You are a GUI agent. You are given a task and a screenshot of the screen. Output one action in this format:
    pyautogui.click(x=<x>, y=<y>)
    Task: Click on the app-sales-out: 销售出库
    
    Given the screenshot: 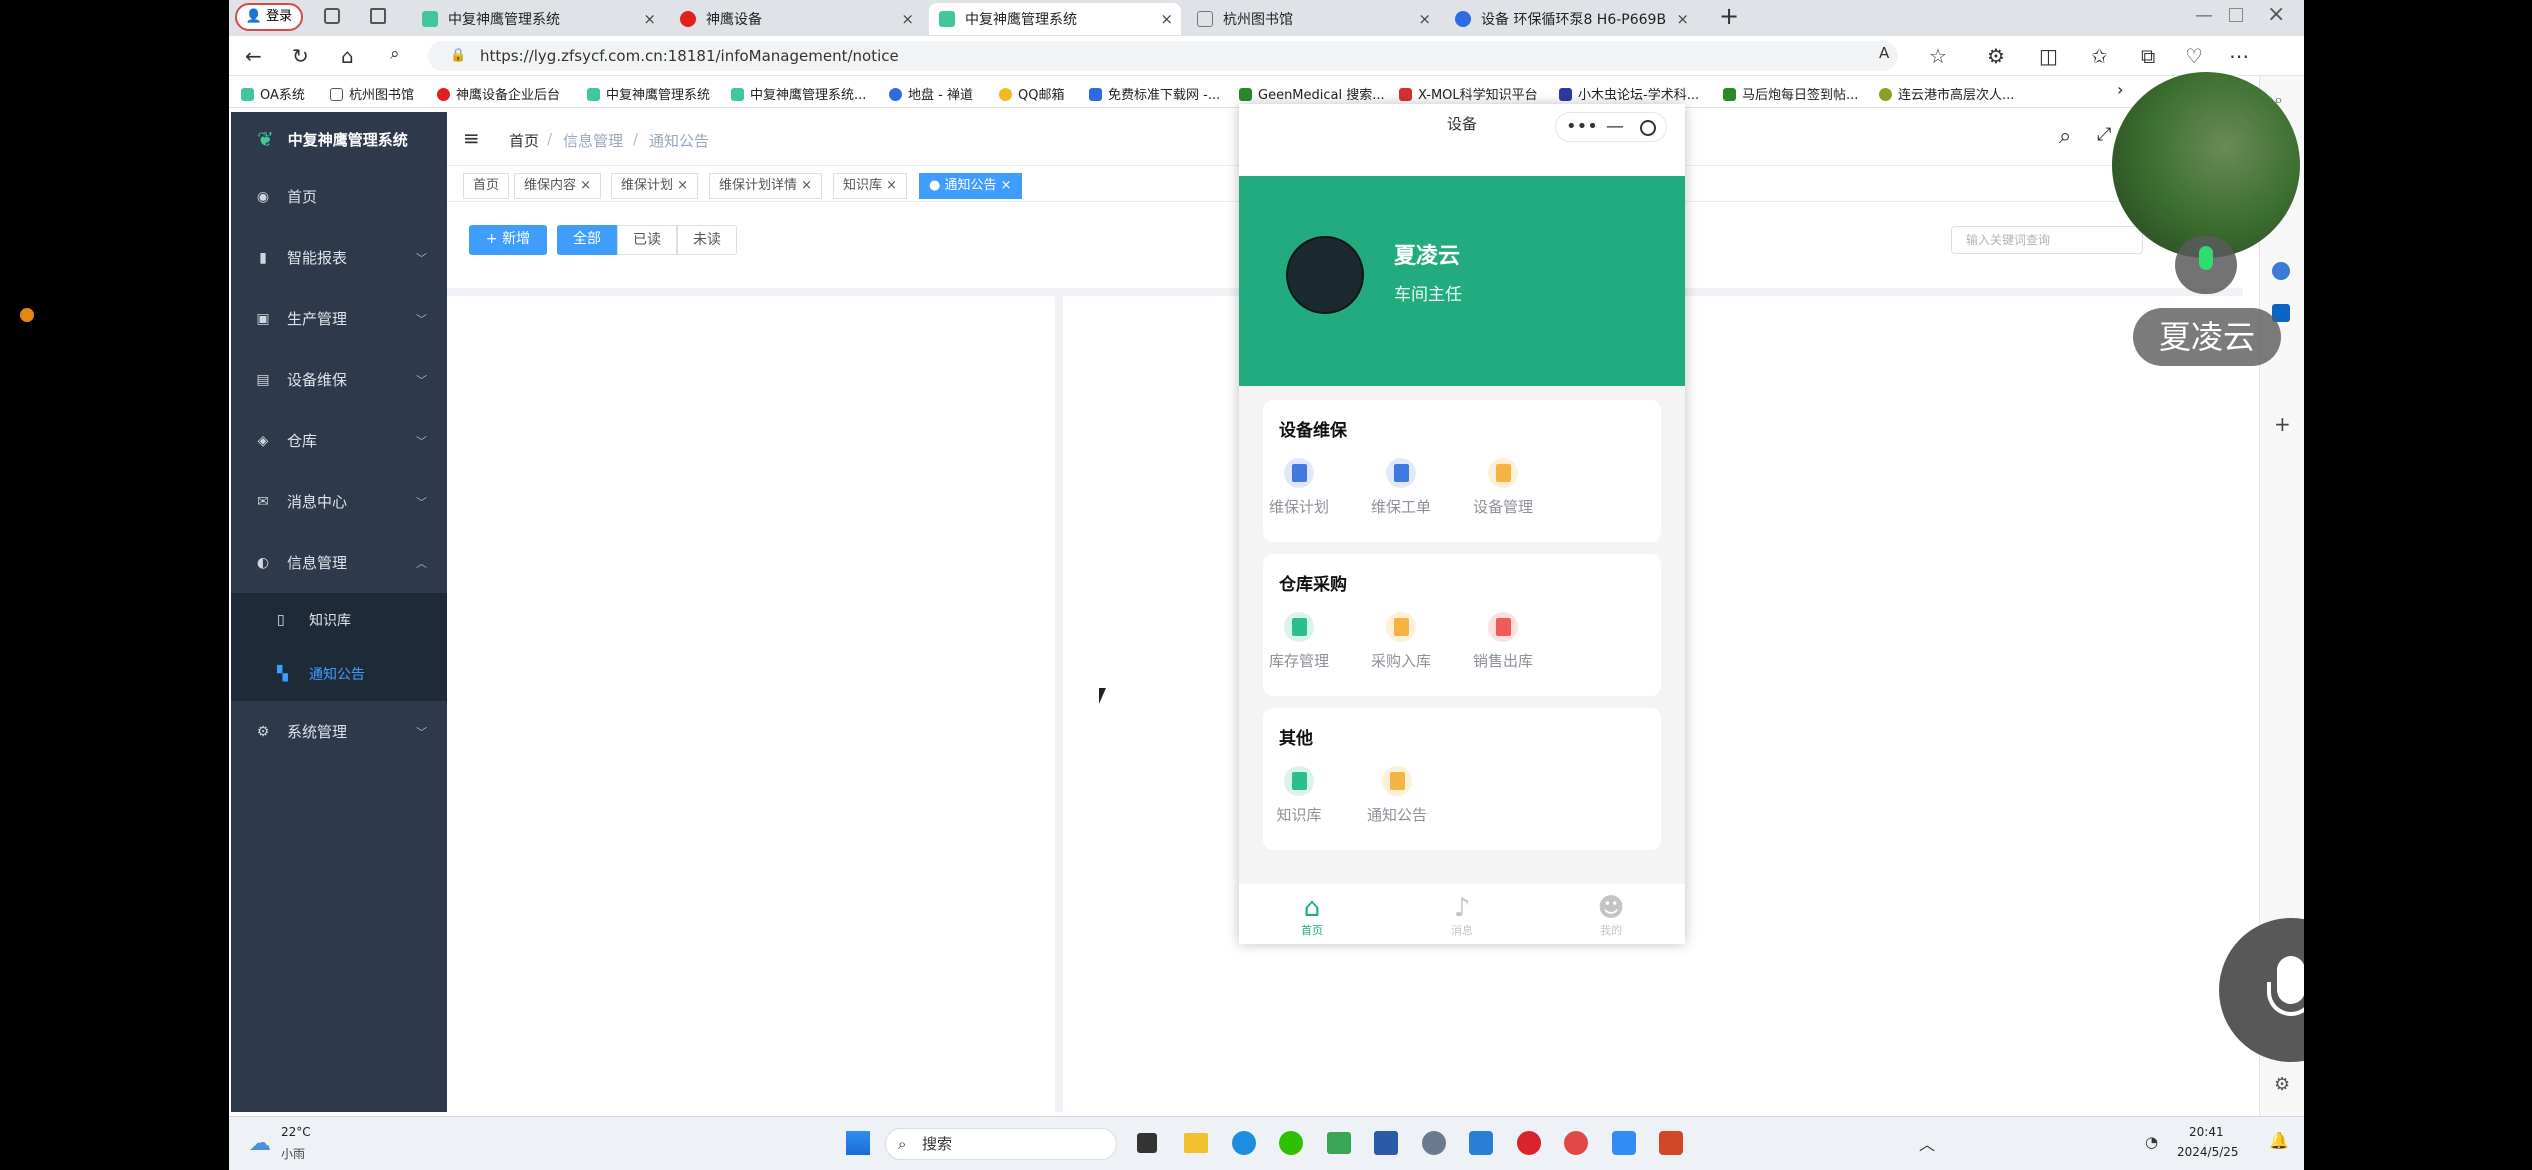 What is the action you would take?
    pyautogui.click(x=1503, y=641)
    